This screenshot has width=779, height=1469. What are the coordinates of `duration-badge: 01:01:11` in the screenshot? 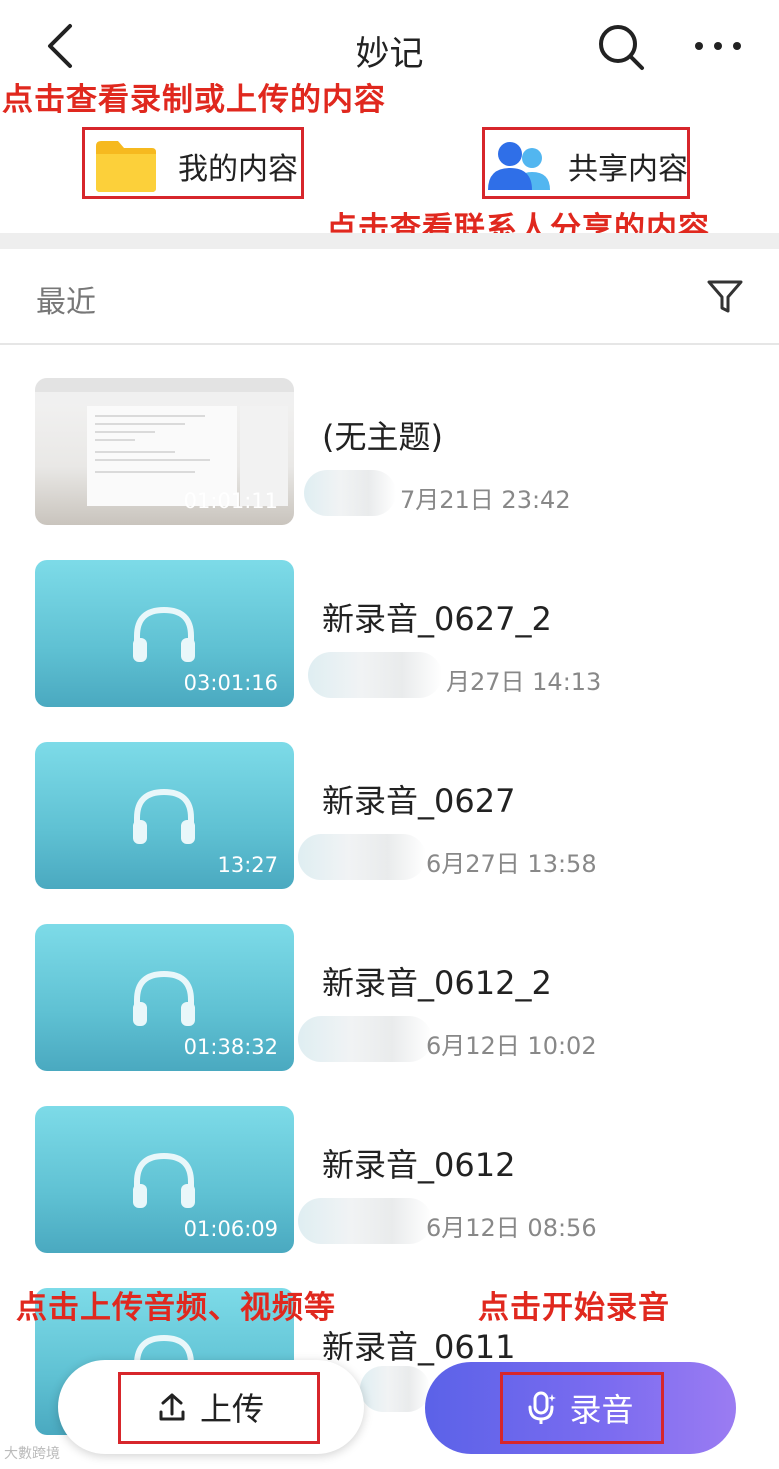 It's located at (230, 501).